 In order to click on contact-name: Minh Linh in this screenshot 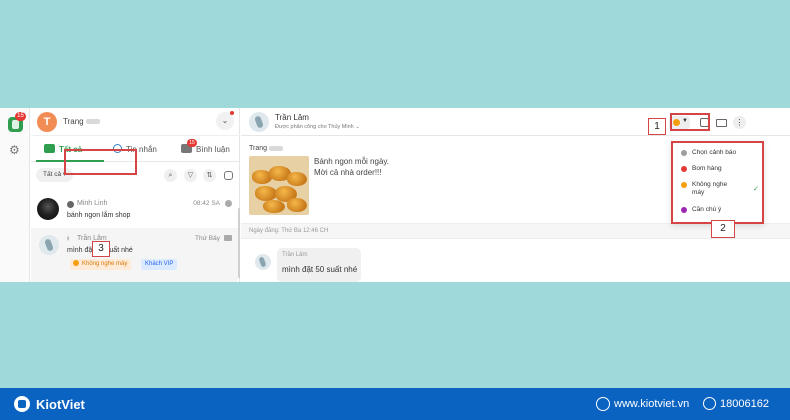, I will do `click(92, 203)`.